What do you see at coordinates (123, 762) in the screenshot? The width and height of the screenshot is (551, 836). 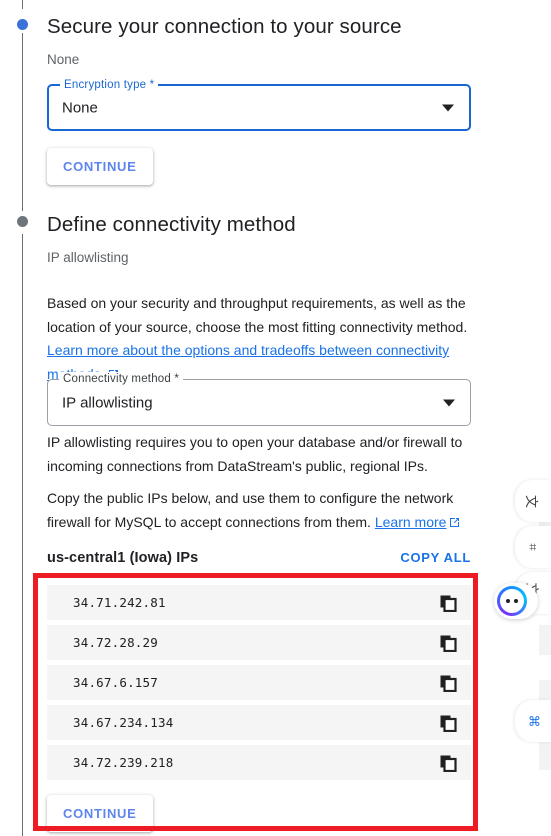 I see `ip-address-value: 34.72.239.218` at bounding box center [123, 762].